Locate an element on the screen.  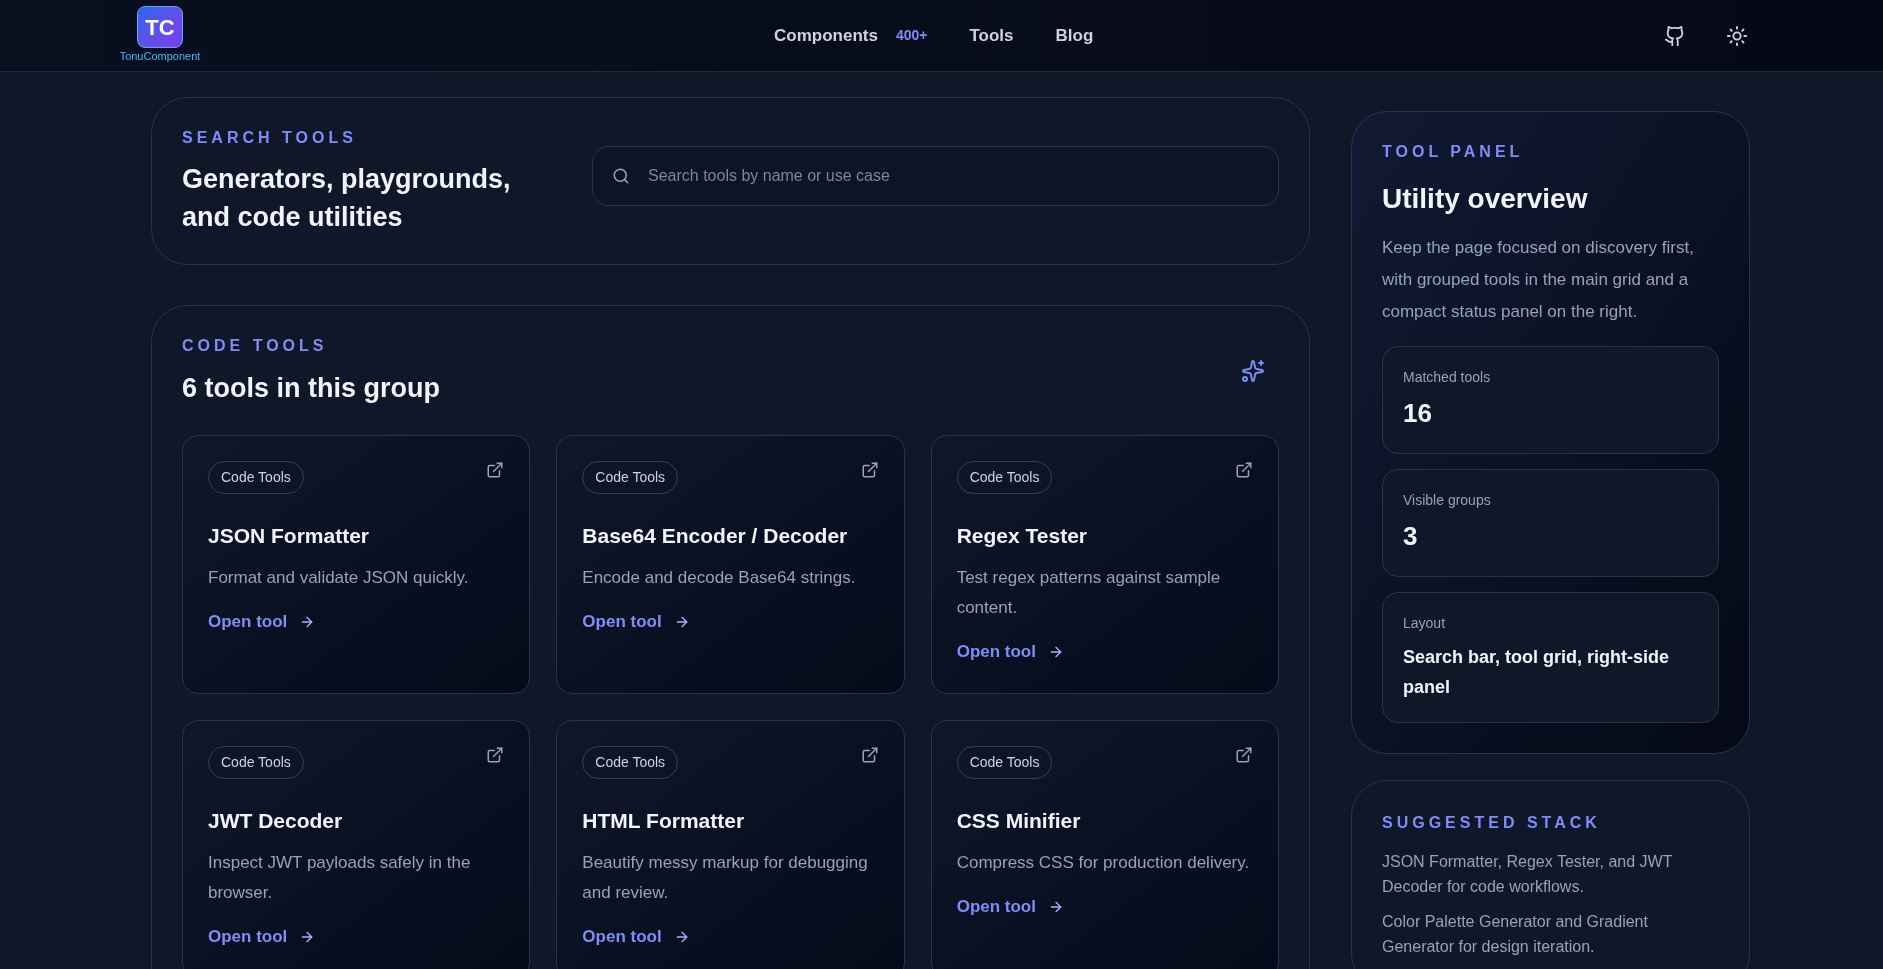
tool-description: Test regex patterns against sample content. is located at coordinates (1089, 593).